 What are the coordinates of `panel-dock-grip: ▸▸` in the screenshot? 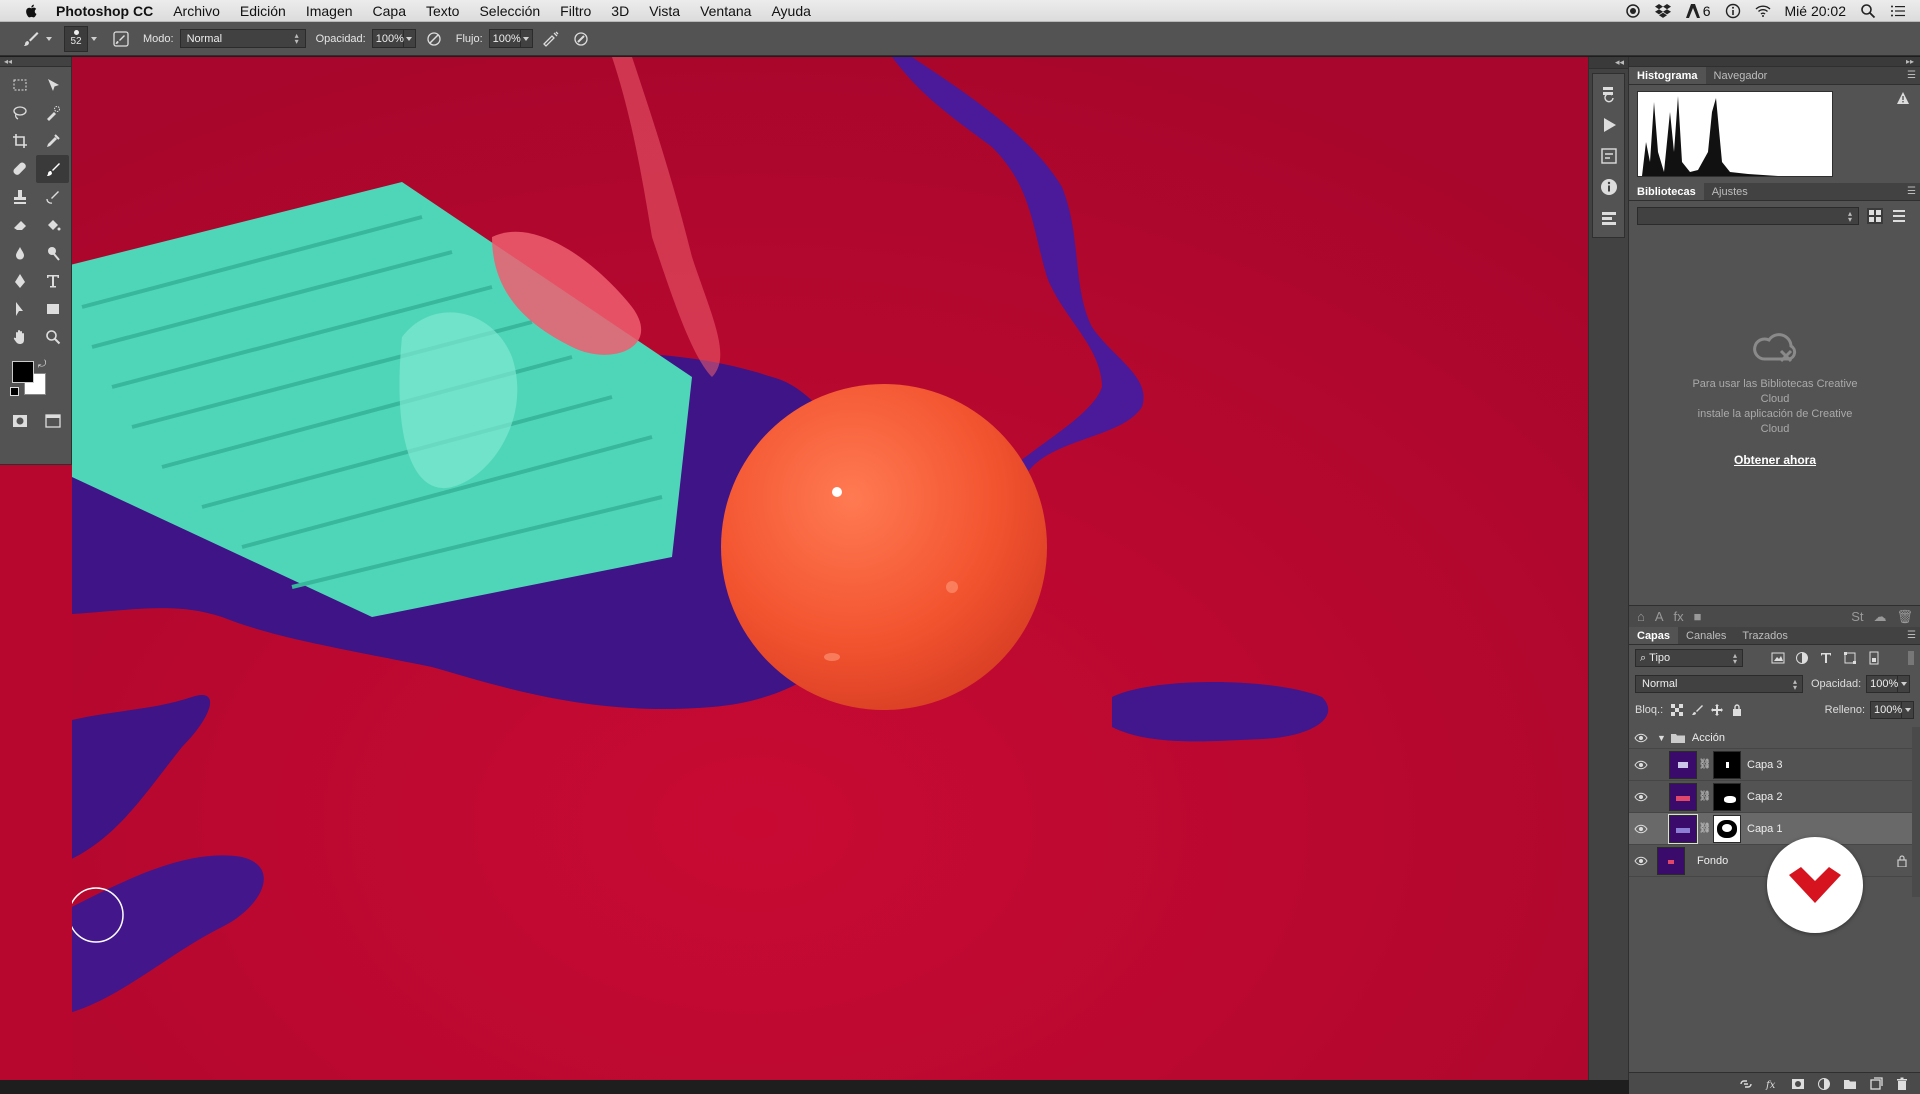 It's located at (1774, 62).